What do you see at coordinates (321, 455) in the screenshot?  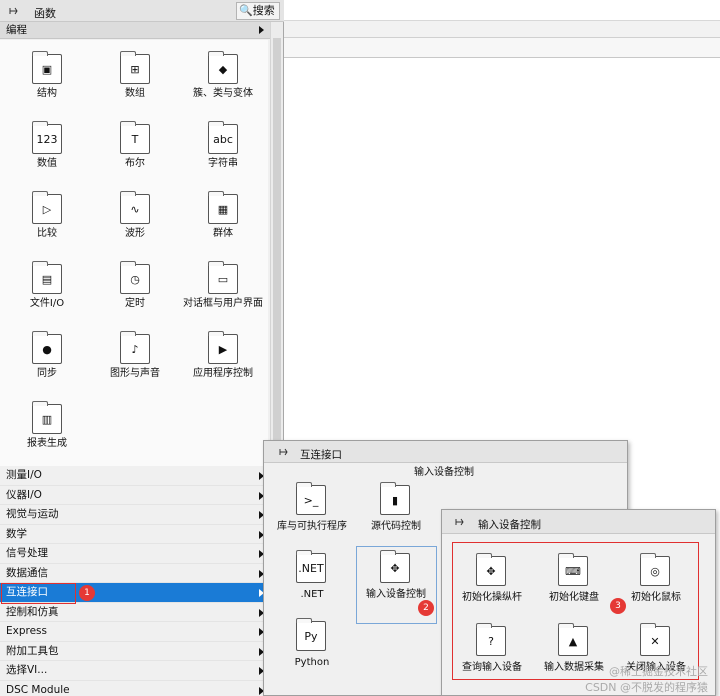 I see `interconnect-title: 互连接口` at bounding box center [321, 455].